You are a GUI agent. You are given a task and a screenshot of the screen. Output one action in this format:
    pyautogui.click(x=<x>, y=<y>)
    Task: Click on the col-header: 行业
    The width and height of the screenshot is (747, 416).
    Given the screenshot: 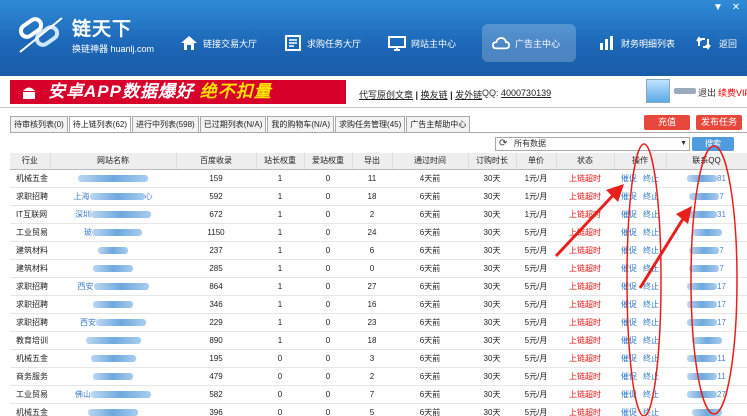 What is the action you would take?
    pyautogui.click(x=30, y=161)
    